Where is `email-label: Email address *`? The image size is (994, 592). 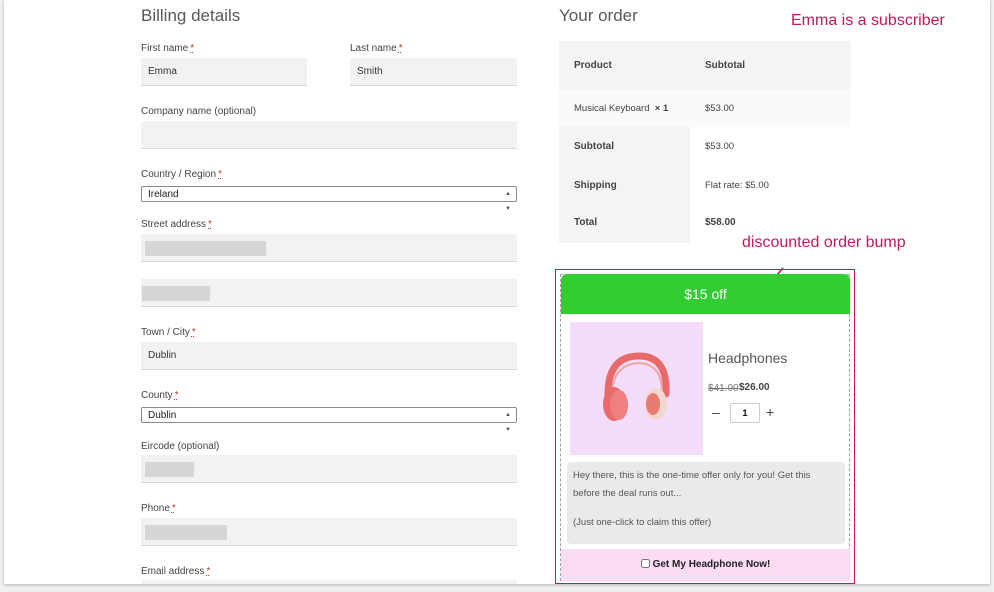 email-label: Email address * is located at coordinates (176, 571).